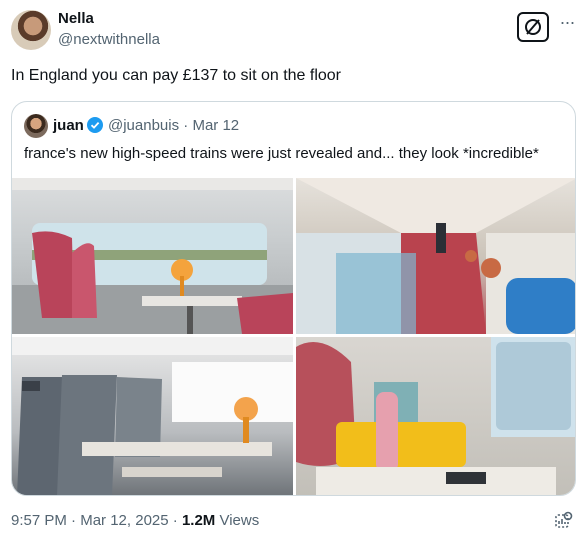  I want to click on analytics-icon, so click(564, 521).